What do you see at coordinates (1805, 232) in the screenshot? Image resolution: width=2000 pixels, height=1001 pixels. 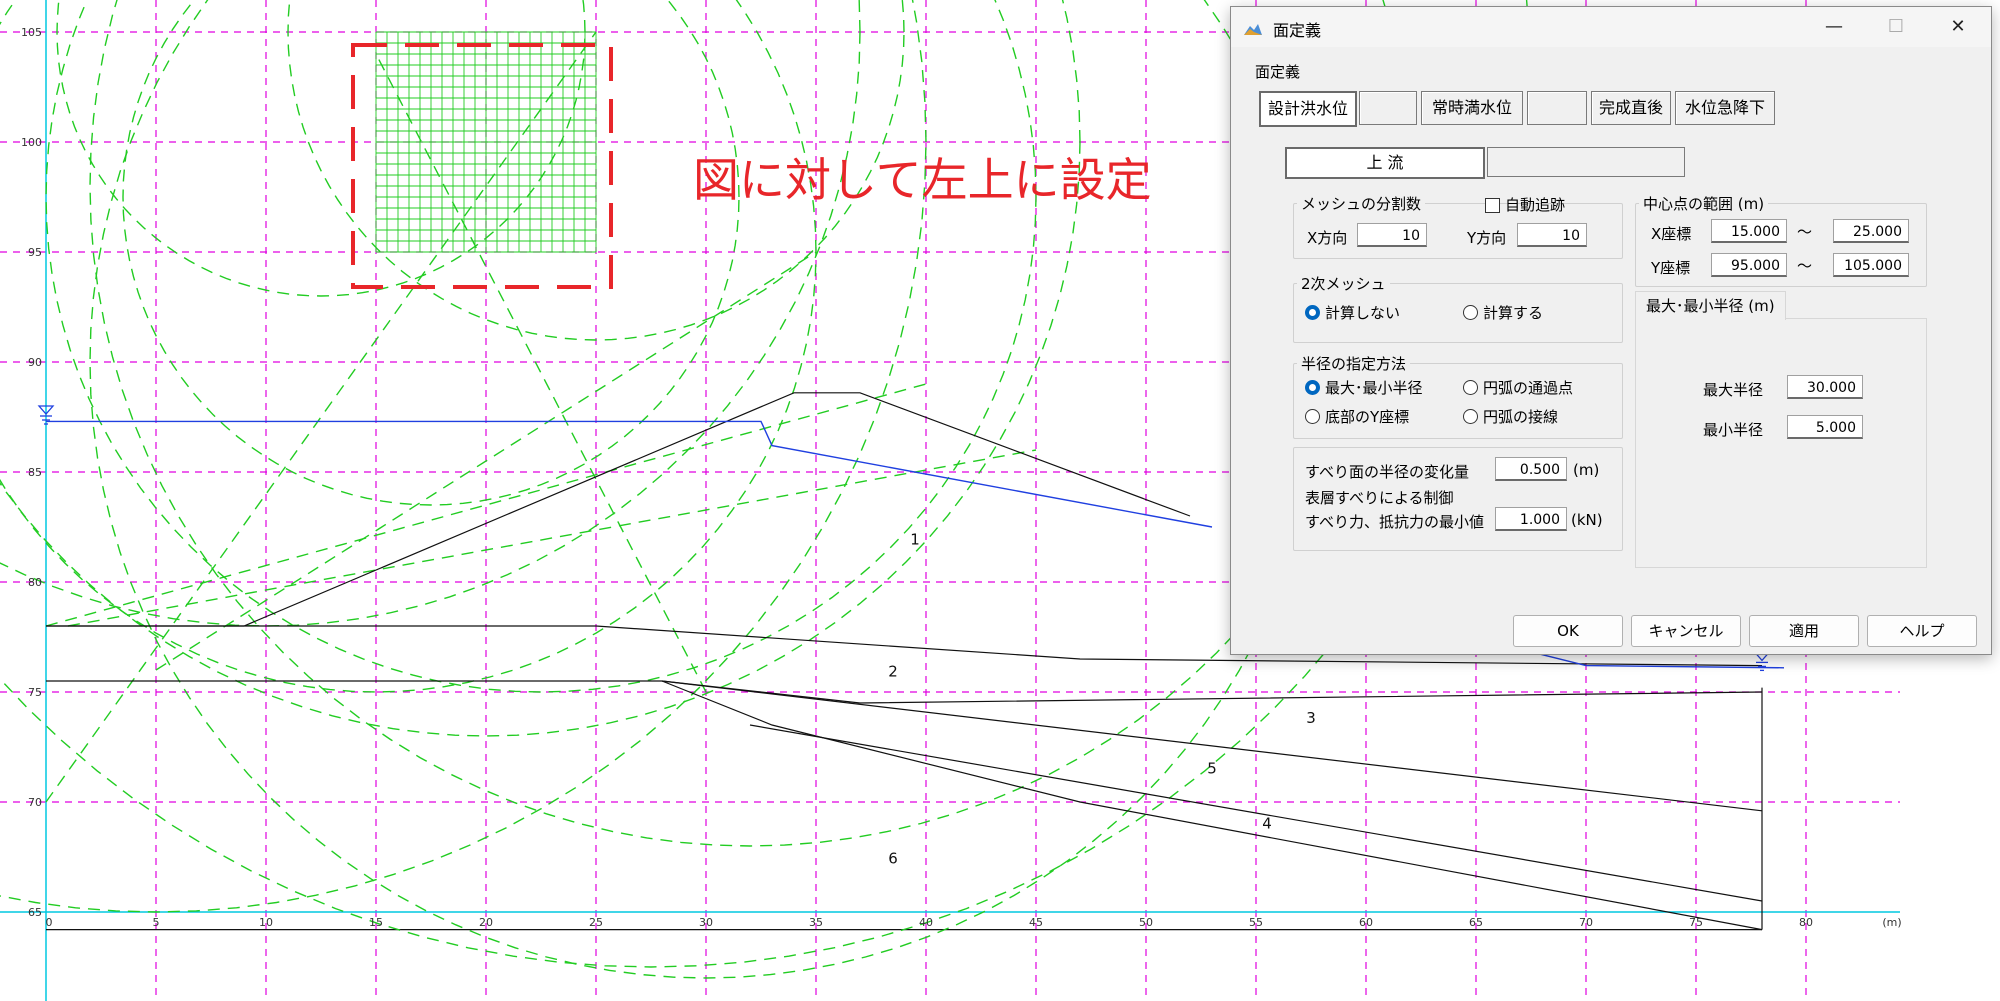 I see `tilde-1: 〜` at bounding box center [1805, 232].